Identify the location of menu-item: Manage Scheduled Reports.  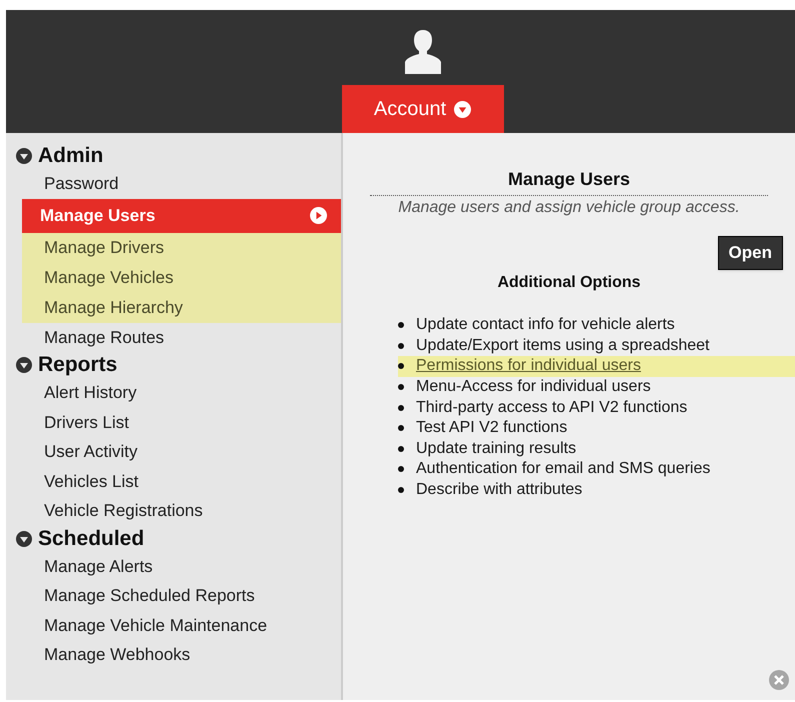
(181, 595).